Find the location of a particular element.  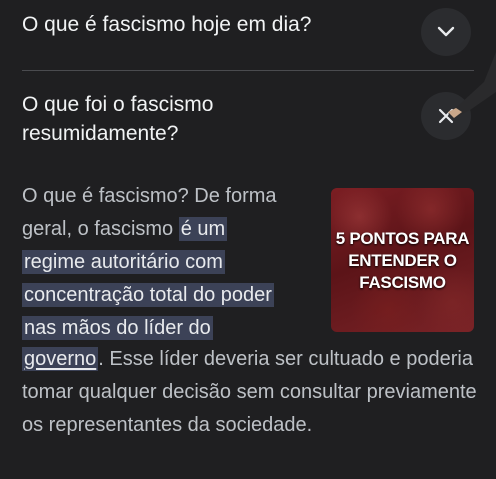

answer-highlight-4: nas mãos do líder do is located at coordinates (117, 328).